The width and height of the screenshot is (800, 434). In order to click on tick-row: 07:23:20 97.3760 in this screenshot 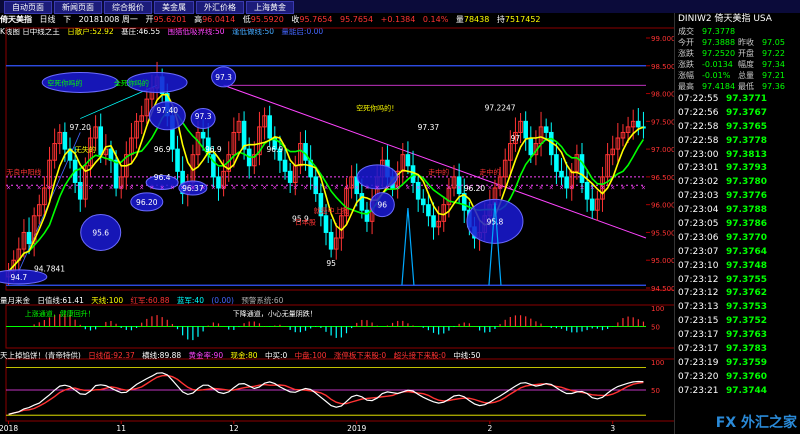, I will do `click(737, 378)`.